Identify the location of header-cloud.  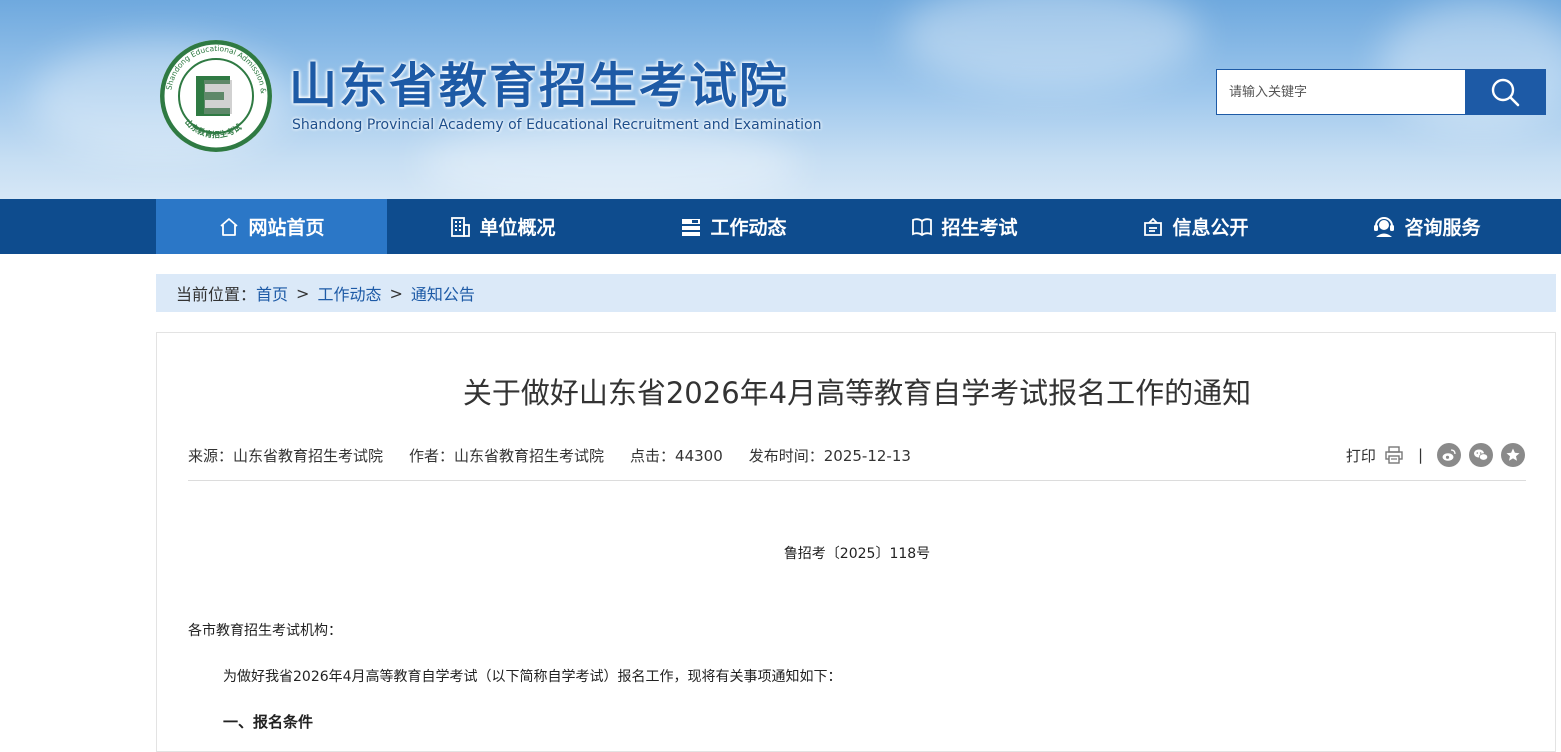
(1050, 45).